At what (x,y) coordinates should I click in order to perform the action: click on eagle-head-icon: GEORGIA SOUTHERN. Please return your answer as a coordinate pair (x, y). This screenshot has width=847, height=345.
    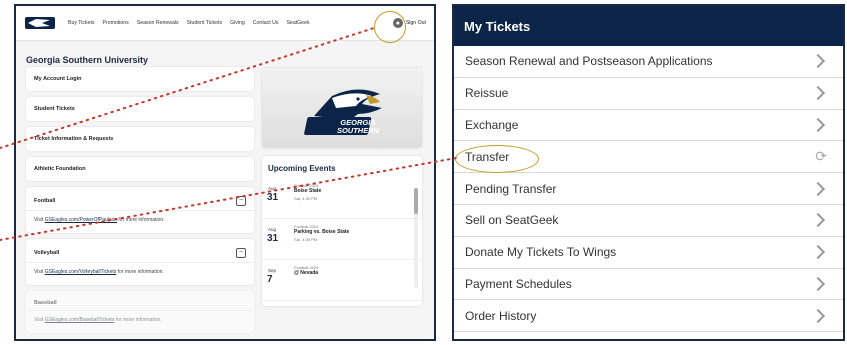
    Looking at the image, I should click on (343, 112).